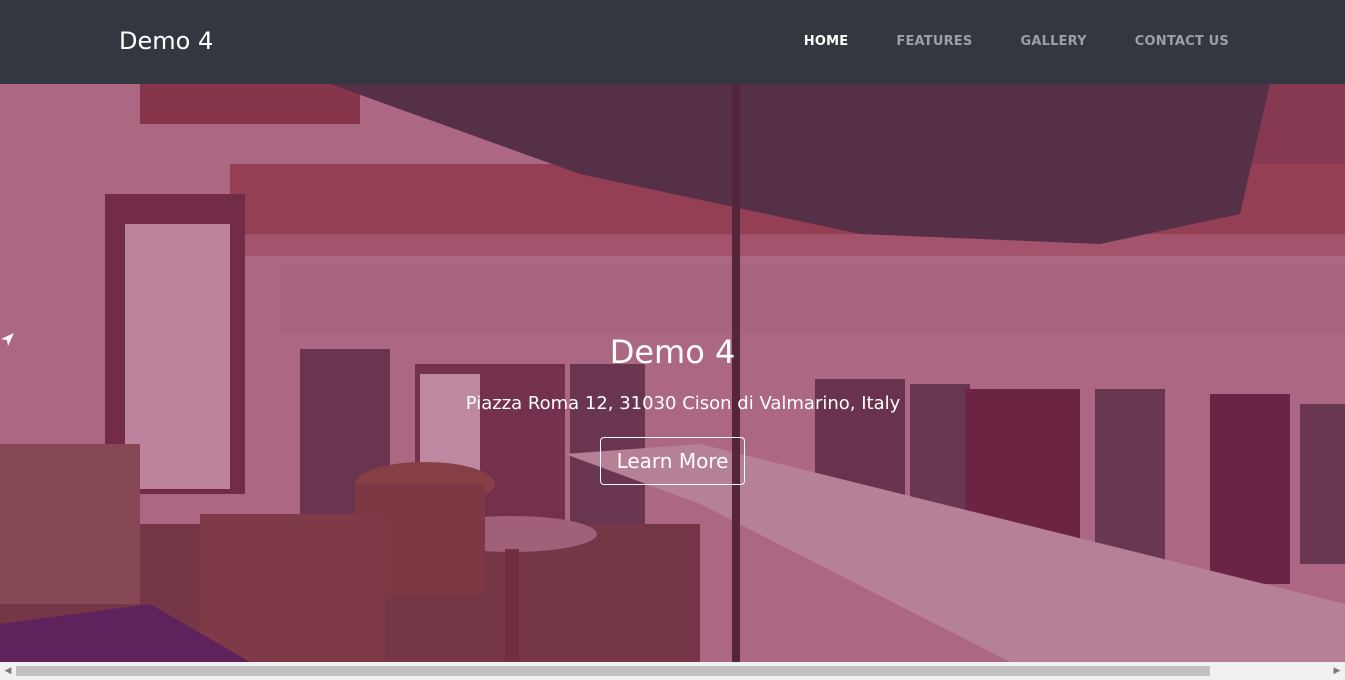 The image size is (1345, 680). Describe the element at coordinates (1182, 42) in the screenshot. I see `nav-contact-us: CONTACT US` at that location.